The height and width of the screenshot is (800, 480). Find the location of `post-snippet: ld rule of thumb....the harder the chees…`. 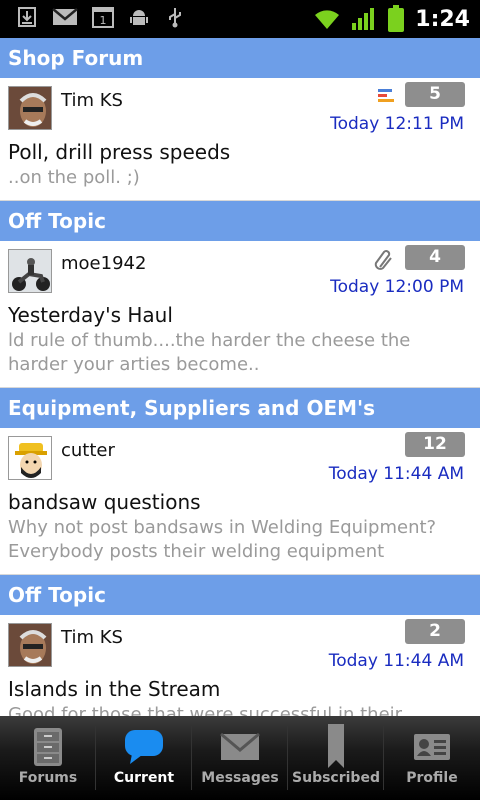

post-snippet: ld rule of thumb....the harder the chees… is located at coordinates (209, 352).